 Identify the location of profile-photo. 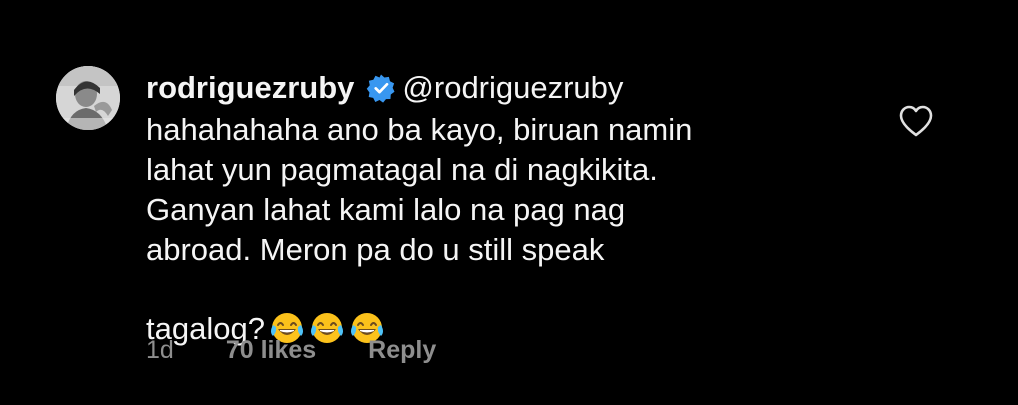
(88, 98).